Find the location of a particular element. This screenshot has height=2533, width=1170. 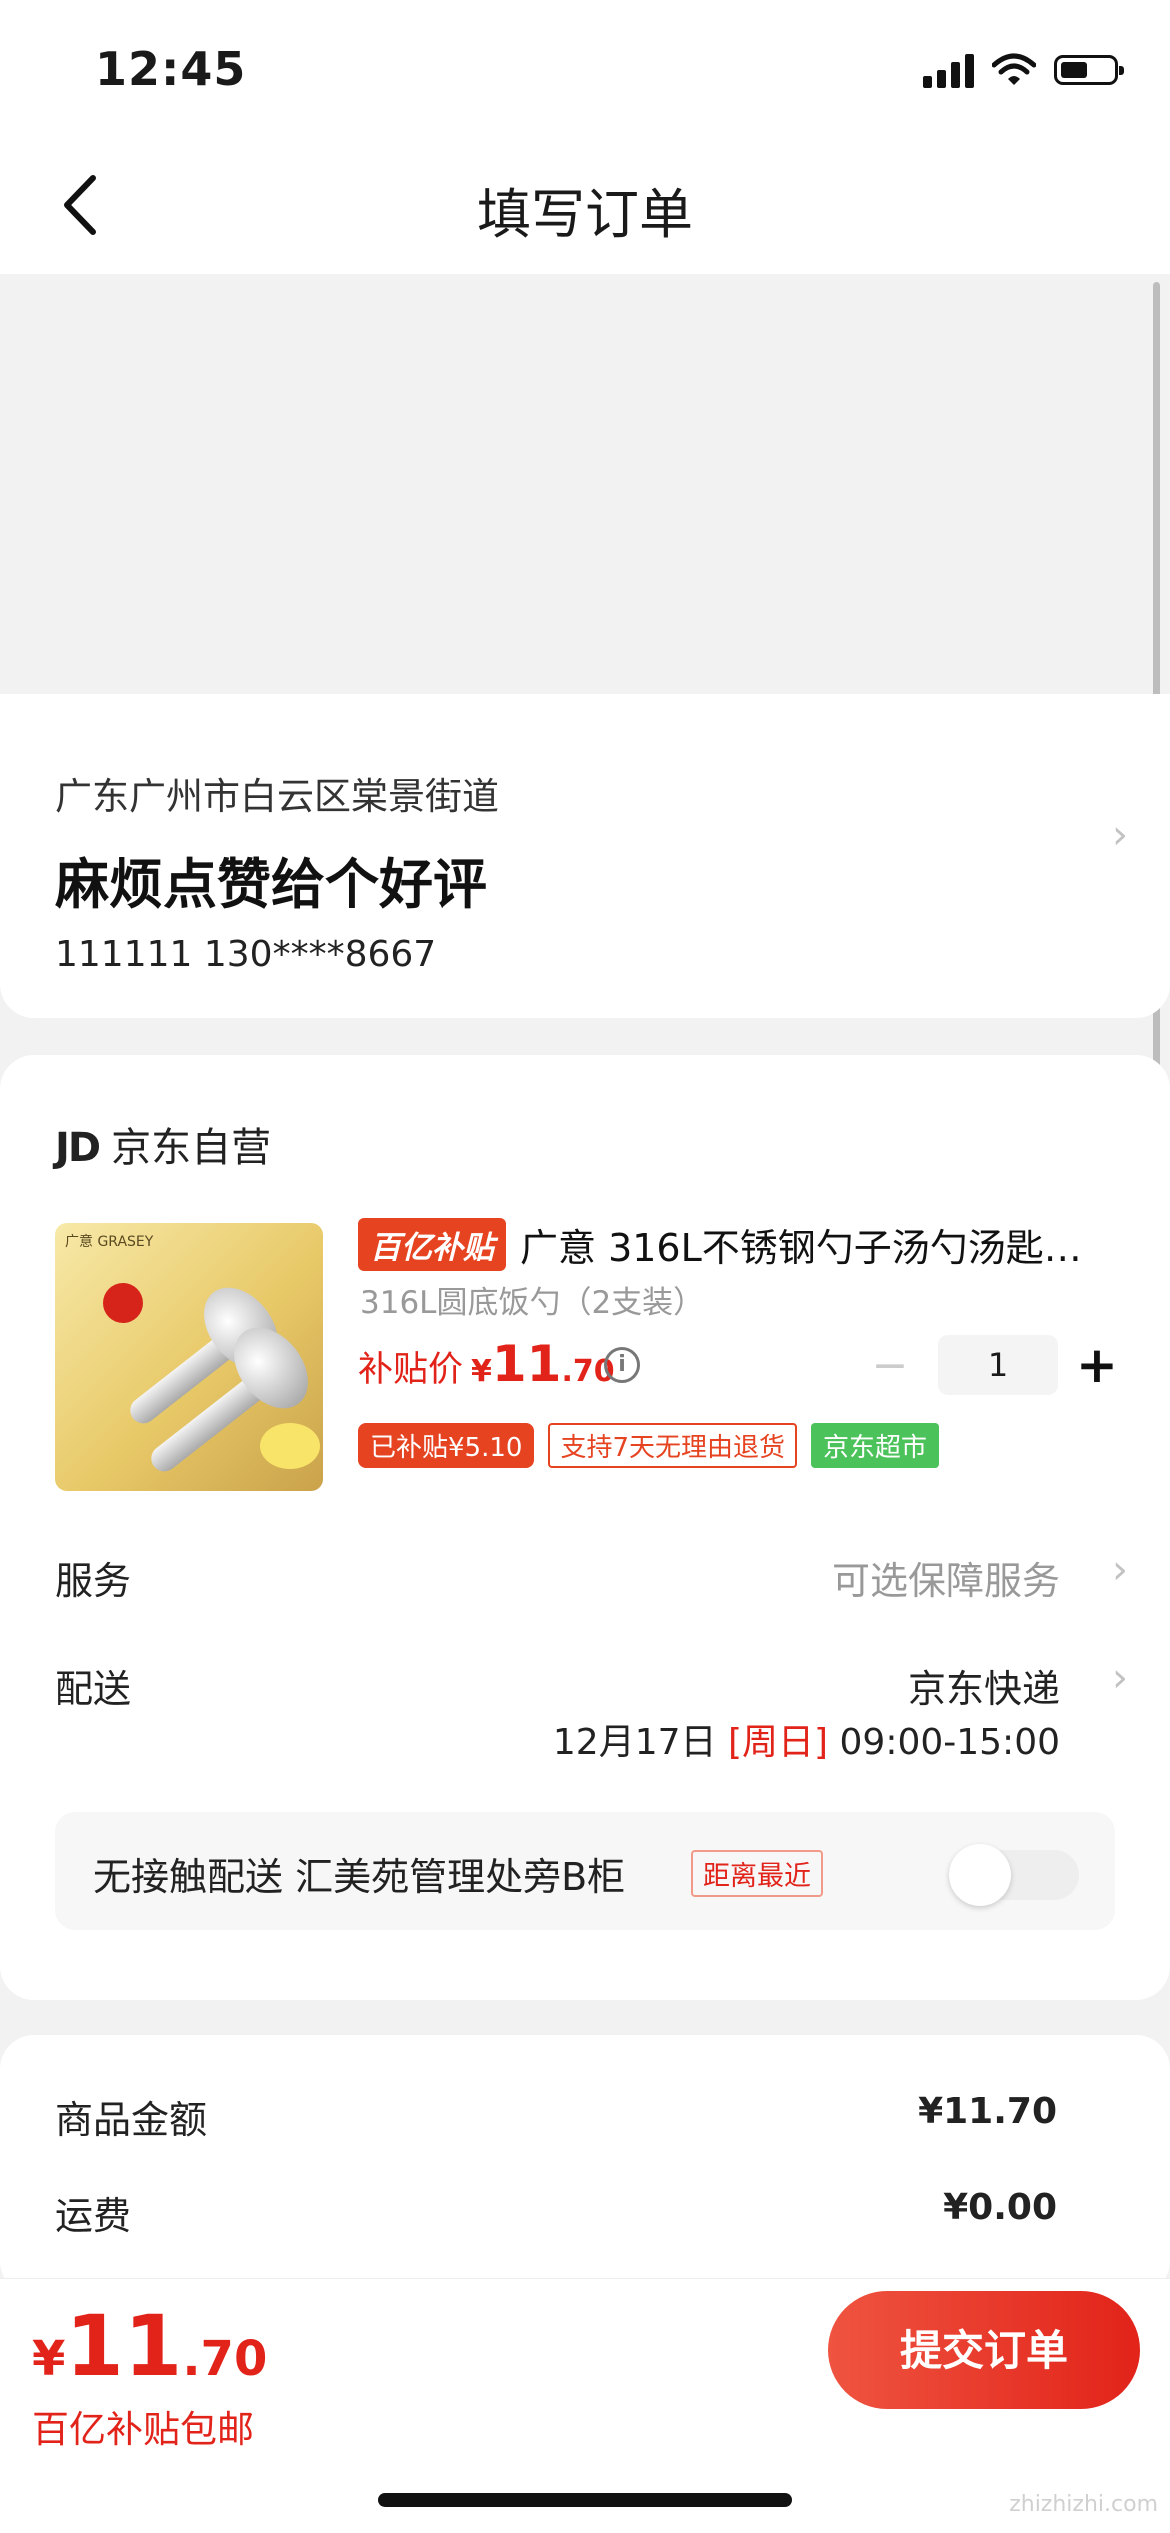

status-icons is located at coordinates (1023, 70).